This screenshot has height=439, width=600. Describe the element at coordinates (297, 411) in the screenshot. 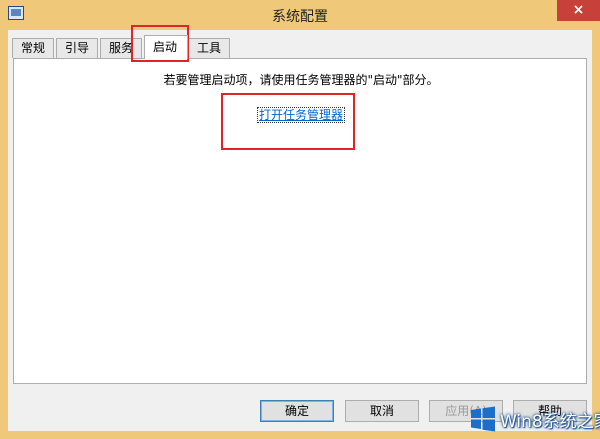

I see `ok-button: 确定` at that location.